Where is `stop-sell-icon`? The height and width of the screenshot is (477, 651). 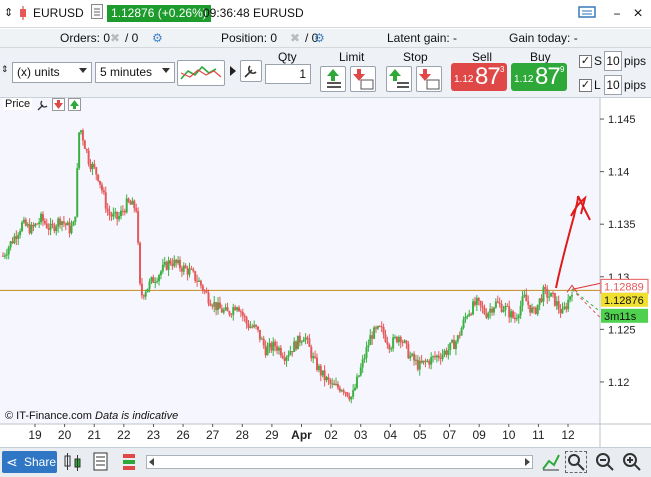 stop-sell-icon is located at coordinates (429, 79).